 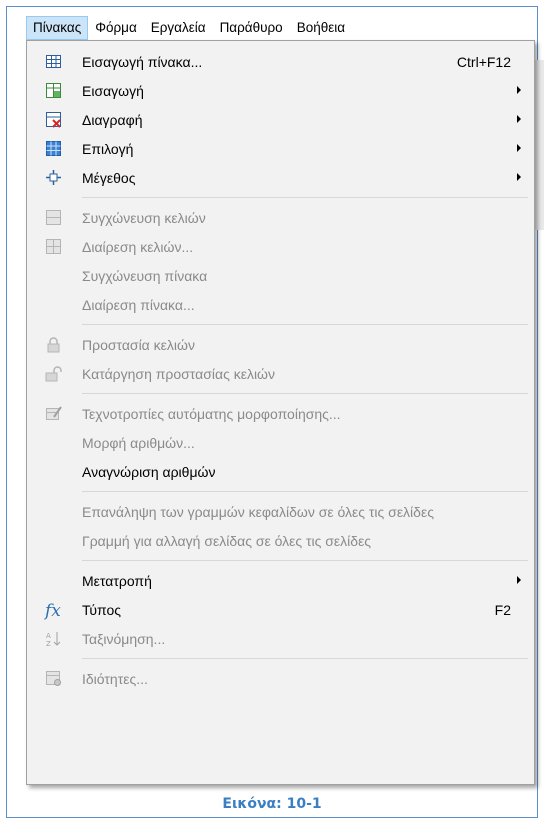 What do you see at coordinates (280, 344) in the screenshot?
I see `menu-item-protect-cells: Προστασία κελιών` at bounding box center [280, 344].